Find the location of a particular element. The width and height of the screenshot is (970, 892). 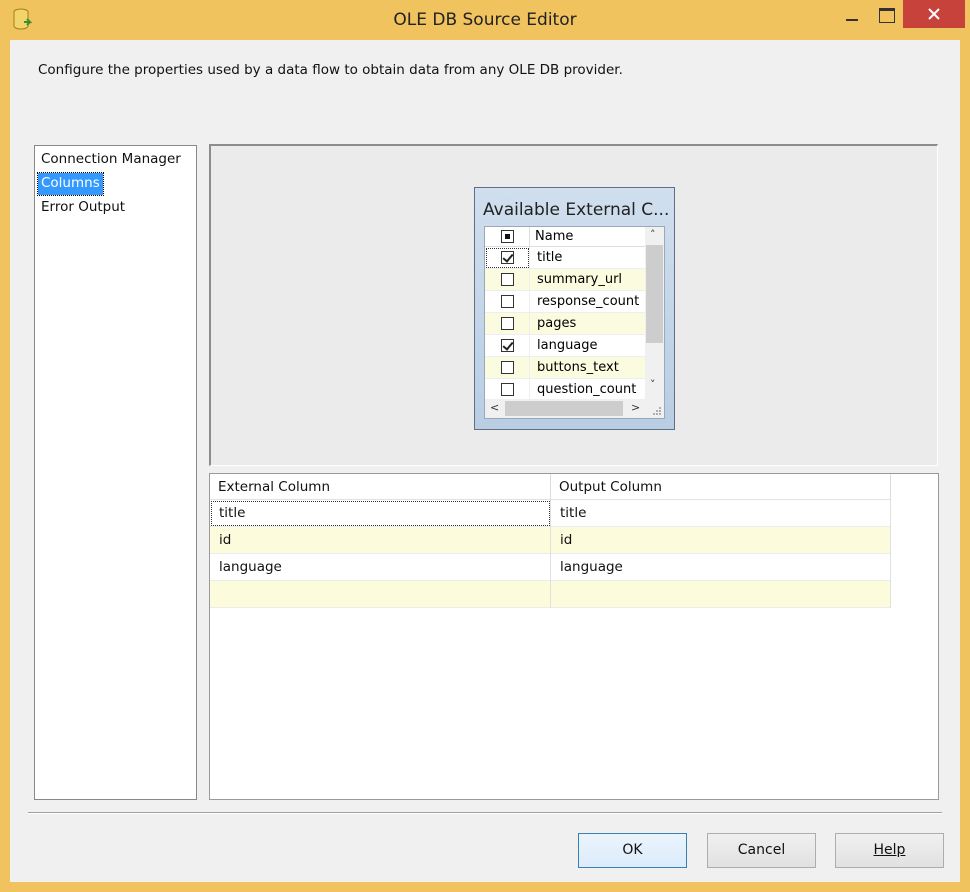

select-all-cell is located at coordinates (507, 237).